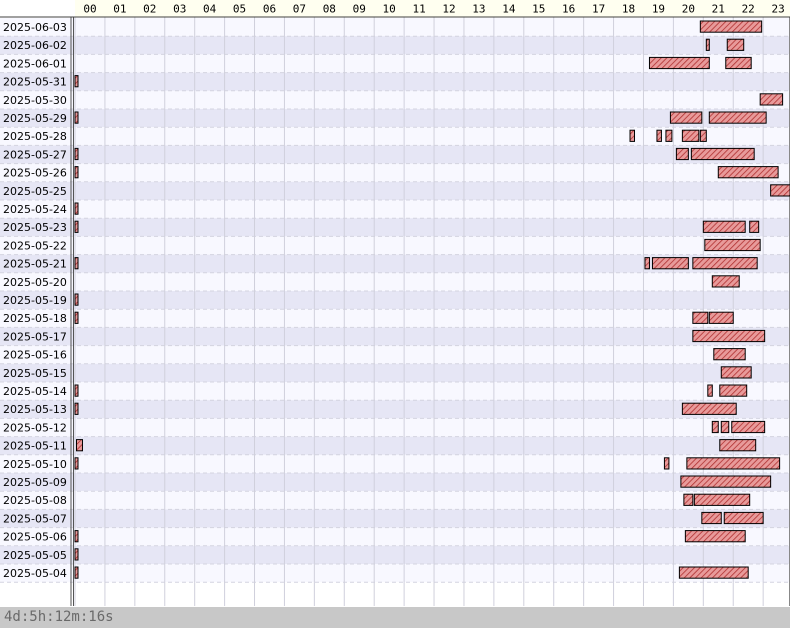  I want to click on hour-tick-label: 17, so click(598, 9).